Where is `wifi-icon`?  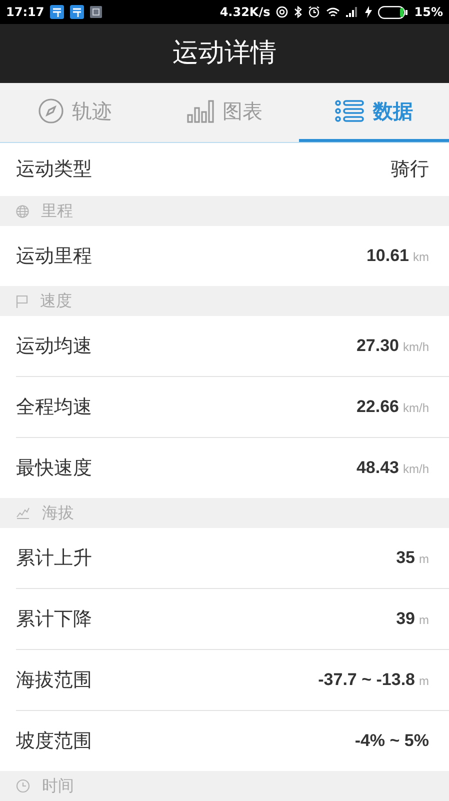
wifi-icon is located at coordinates (333, 12).